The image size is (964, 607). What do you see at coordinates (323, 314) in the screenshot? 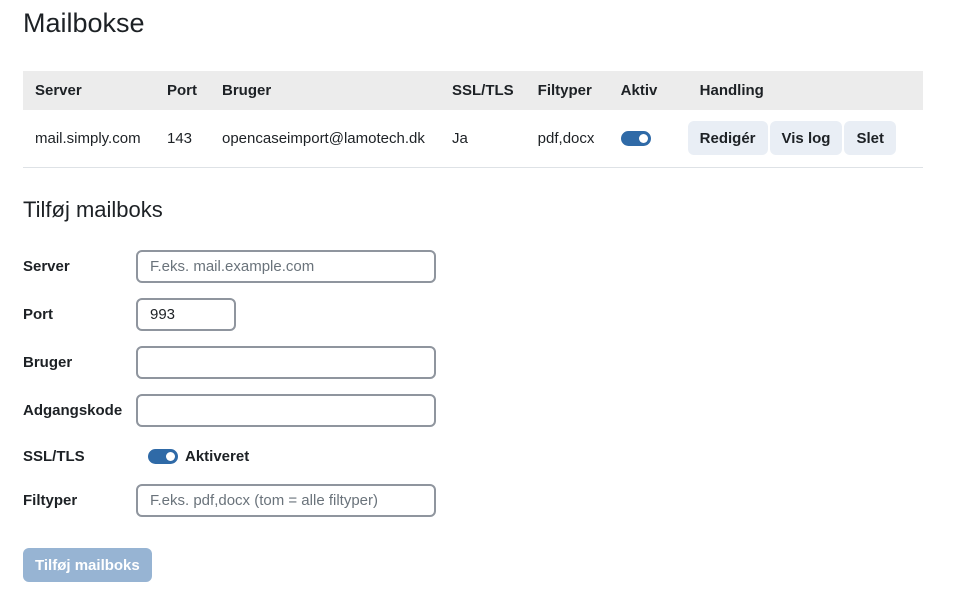
I see `port-row: Port` at bounding box center [323, 314].